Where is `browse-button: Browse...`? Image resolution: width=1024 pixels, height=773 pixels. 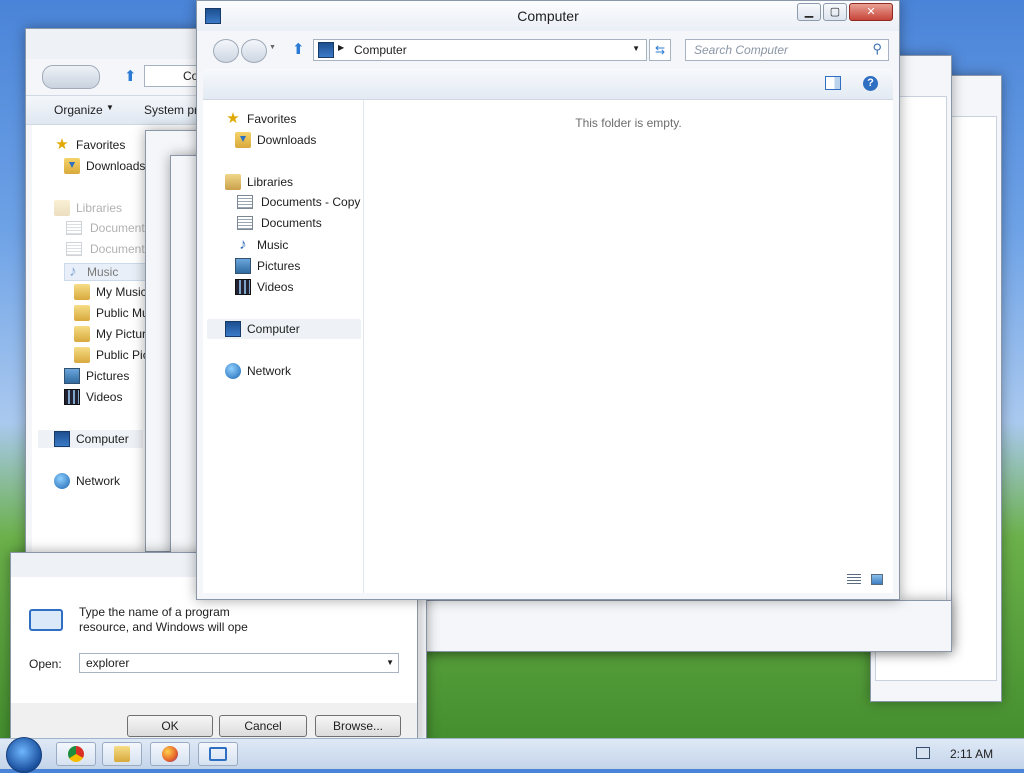
browse-button: Browse... is located at coordinates (358, 726).